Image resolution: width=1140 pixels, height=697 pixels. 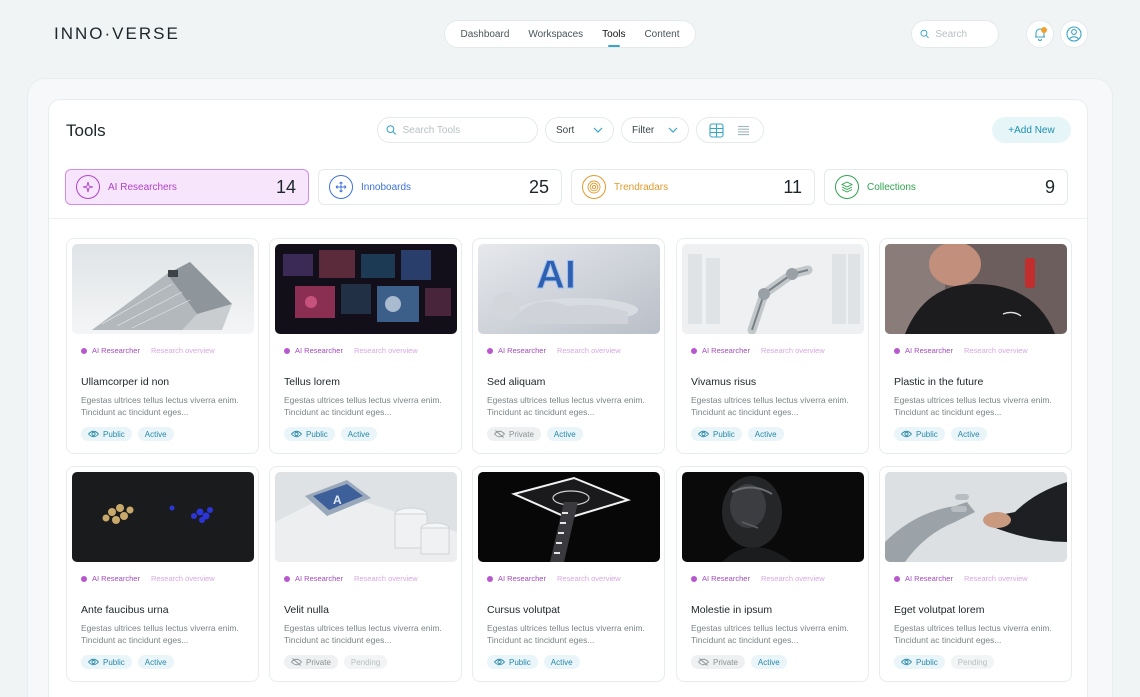 What do you see at coordinates (693, 187) in the screenshot?
I see `stat-card-trendradars: Trendradars 11` at bounding box center [693, 187].